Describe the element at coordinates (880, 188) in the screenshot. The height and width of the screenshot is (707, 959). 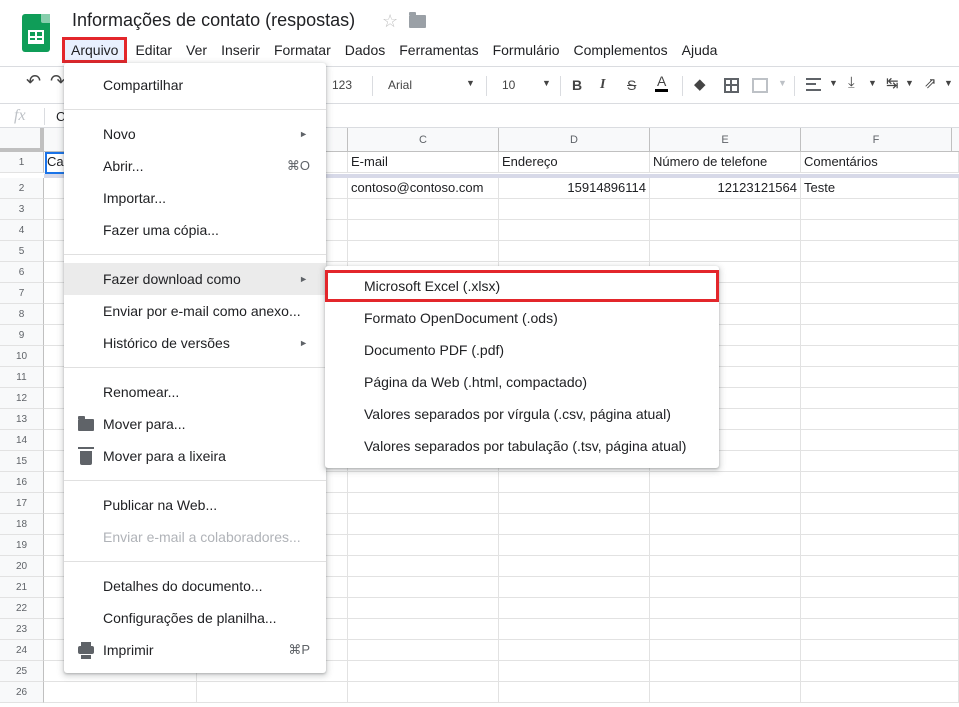
I see `cell-f2: Teste` at that location.